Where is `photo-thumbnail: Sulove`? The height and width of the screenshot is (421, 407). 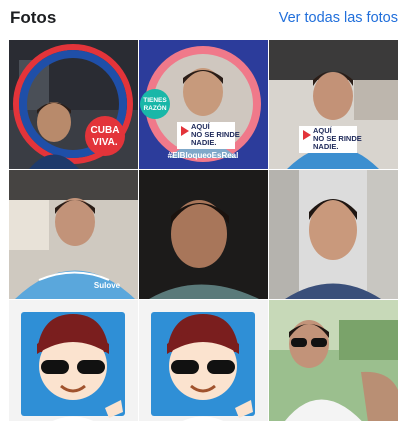 photo-thumbnail: Sulove is located at coordinates (73, 234).